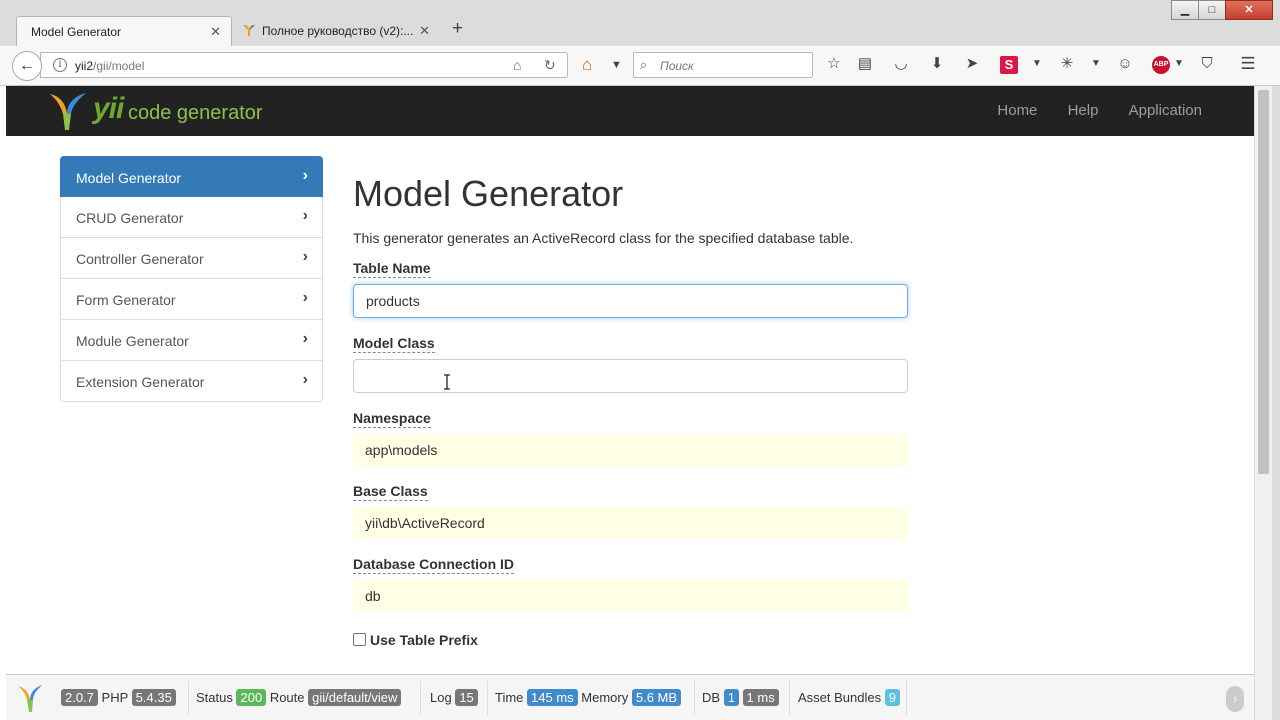 The image size is (1280, 720). Describe the element at coordinates (630, 449) in the screenshot. I see `namespace-field: app\models` at that location.